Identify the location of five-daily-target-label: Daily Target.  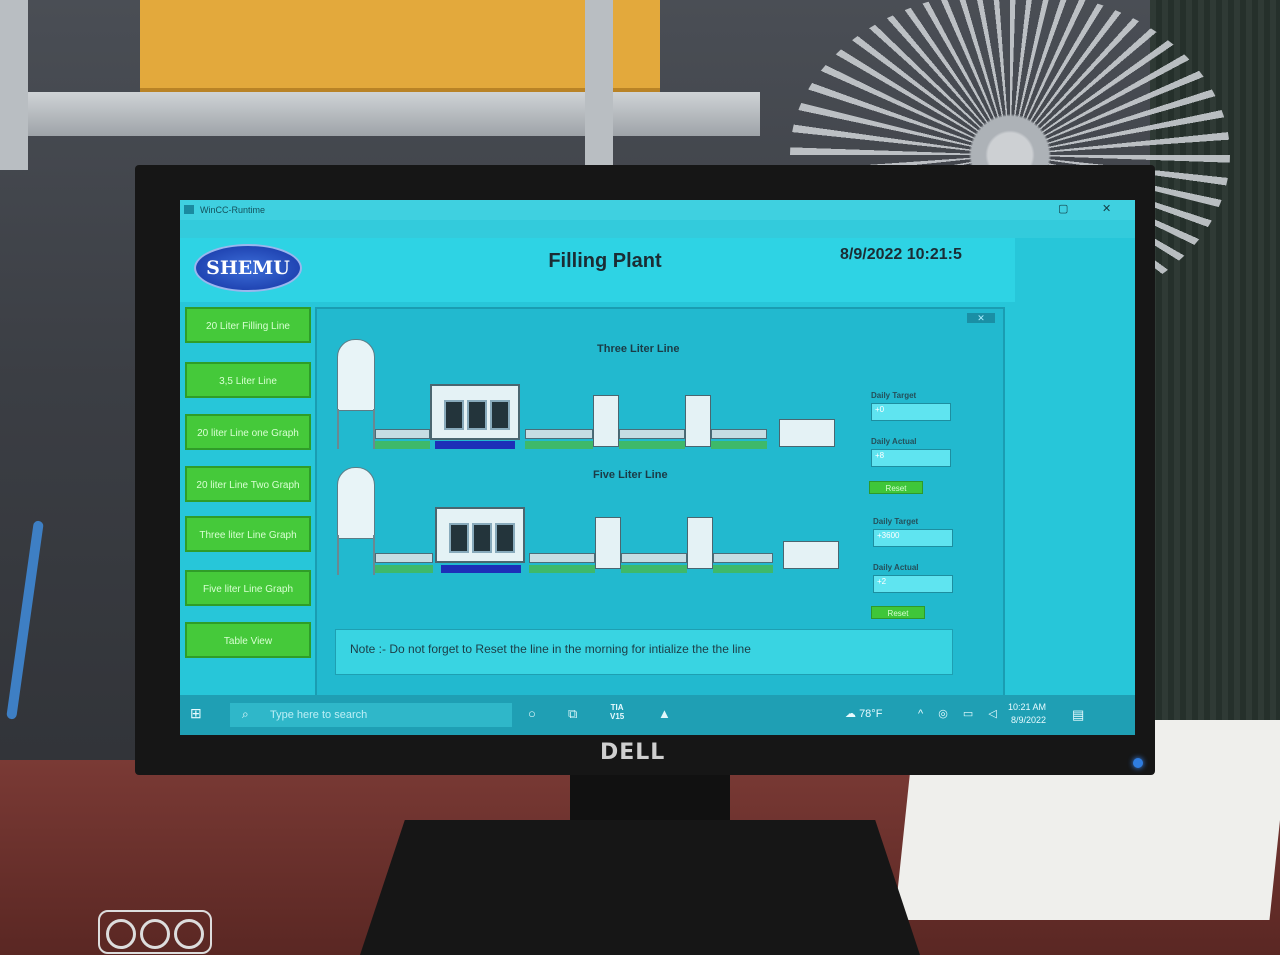
(896, 521).